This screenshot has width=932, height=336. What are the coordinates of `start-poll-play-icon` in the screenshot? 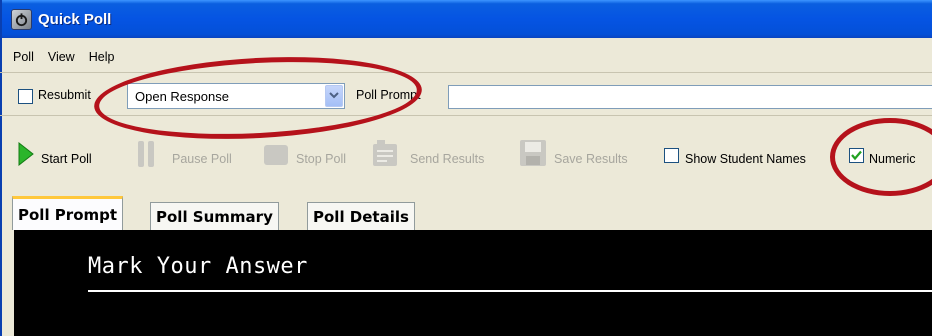 It's located at (26, 155).